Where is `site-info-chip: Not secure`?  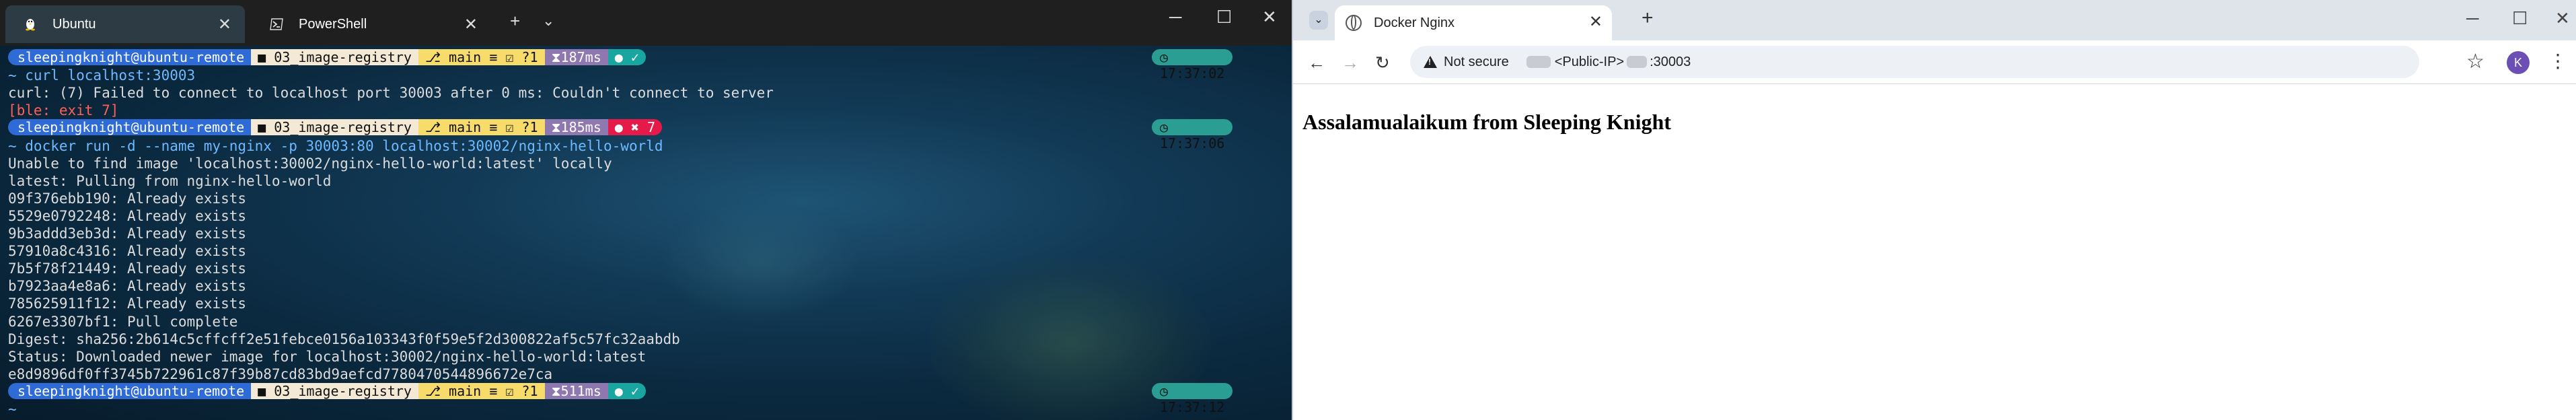
site-info-chip: Not secure is located at coordinates (1466, 63).